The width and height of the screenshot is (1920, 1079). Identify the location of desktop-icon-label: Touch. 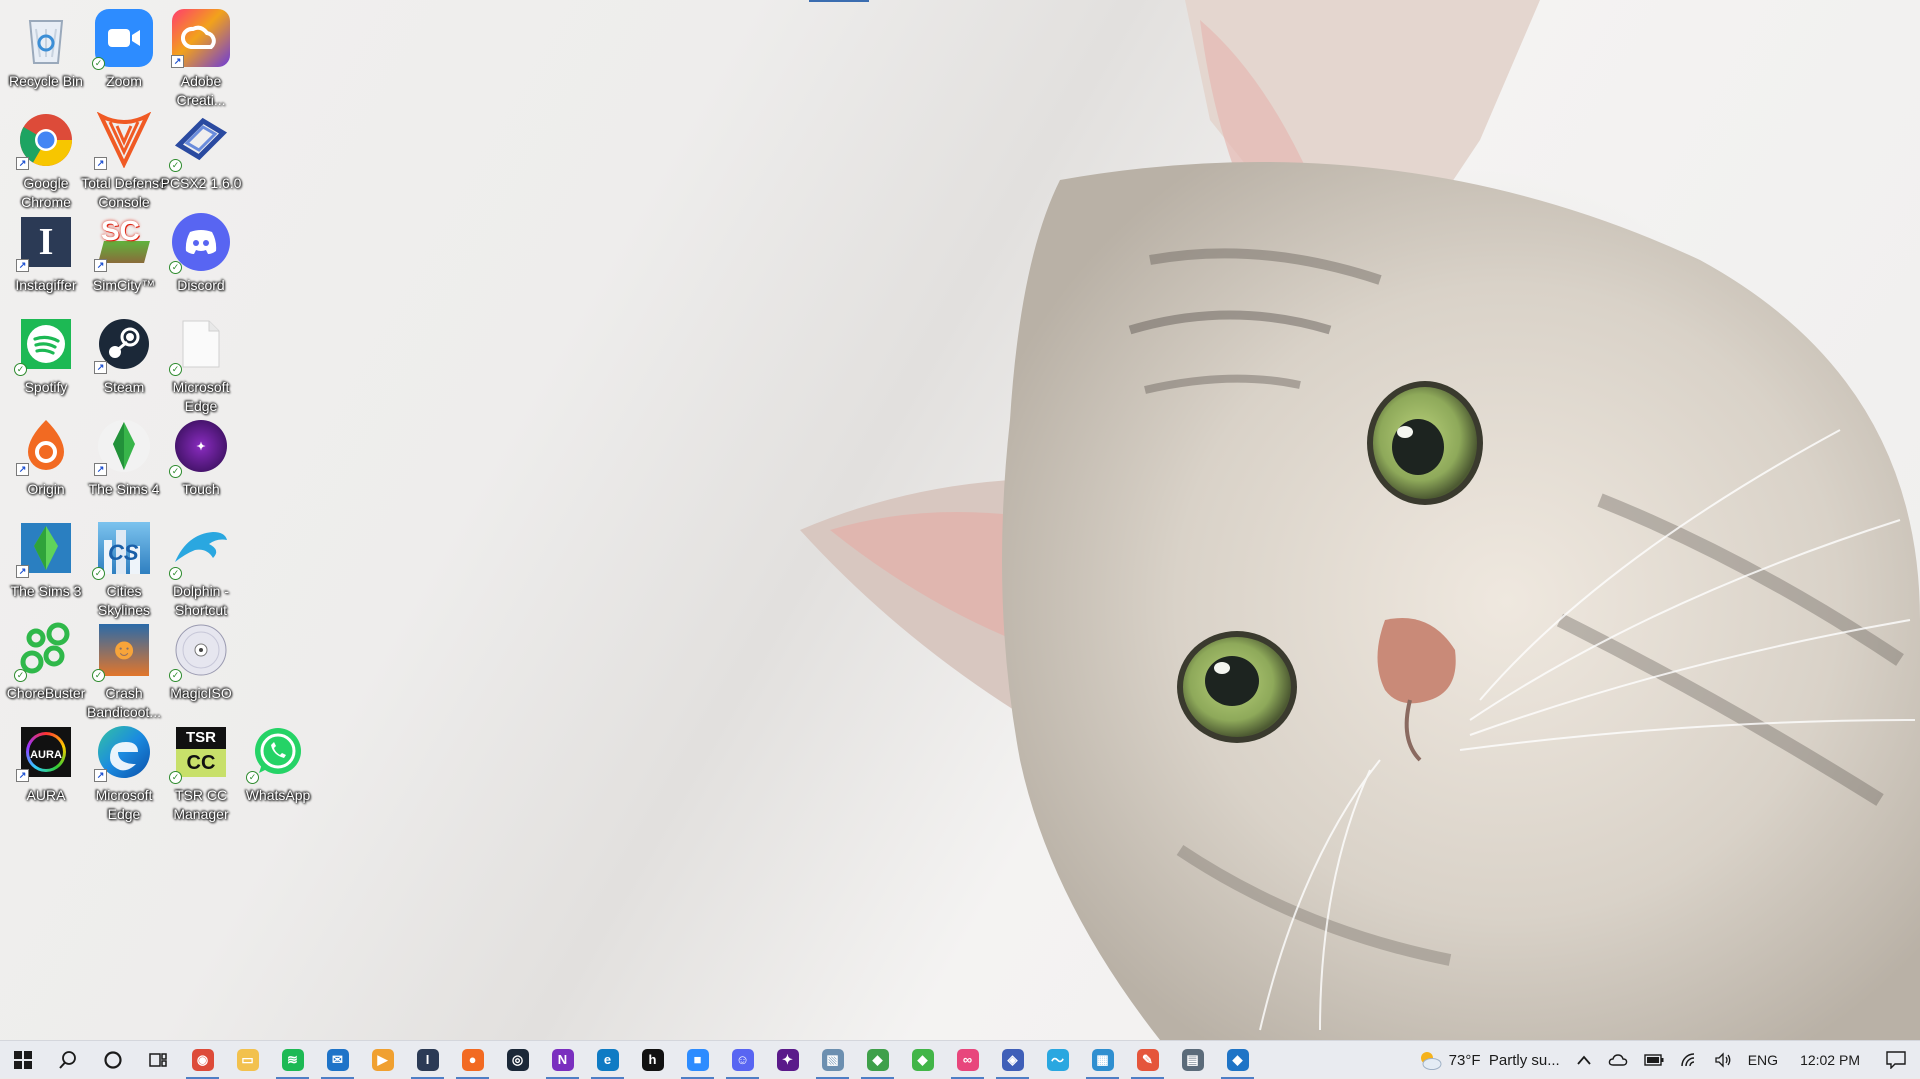
(201, 489).